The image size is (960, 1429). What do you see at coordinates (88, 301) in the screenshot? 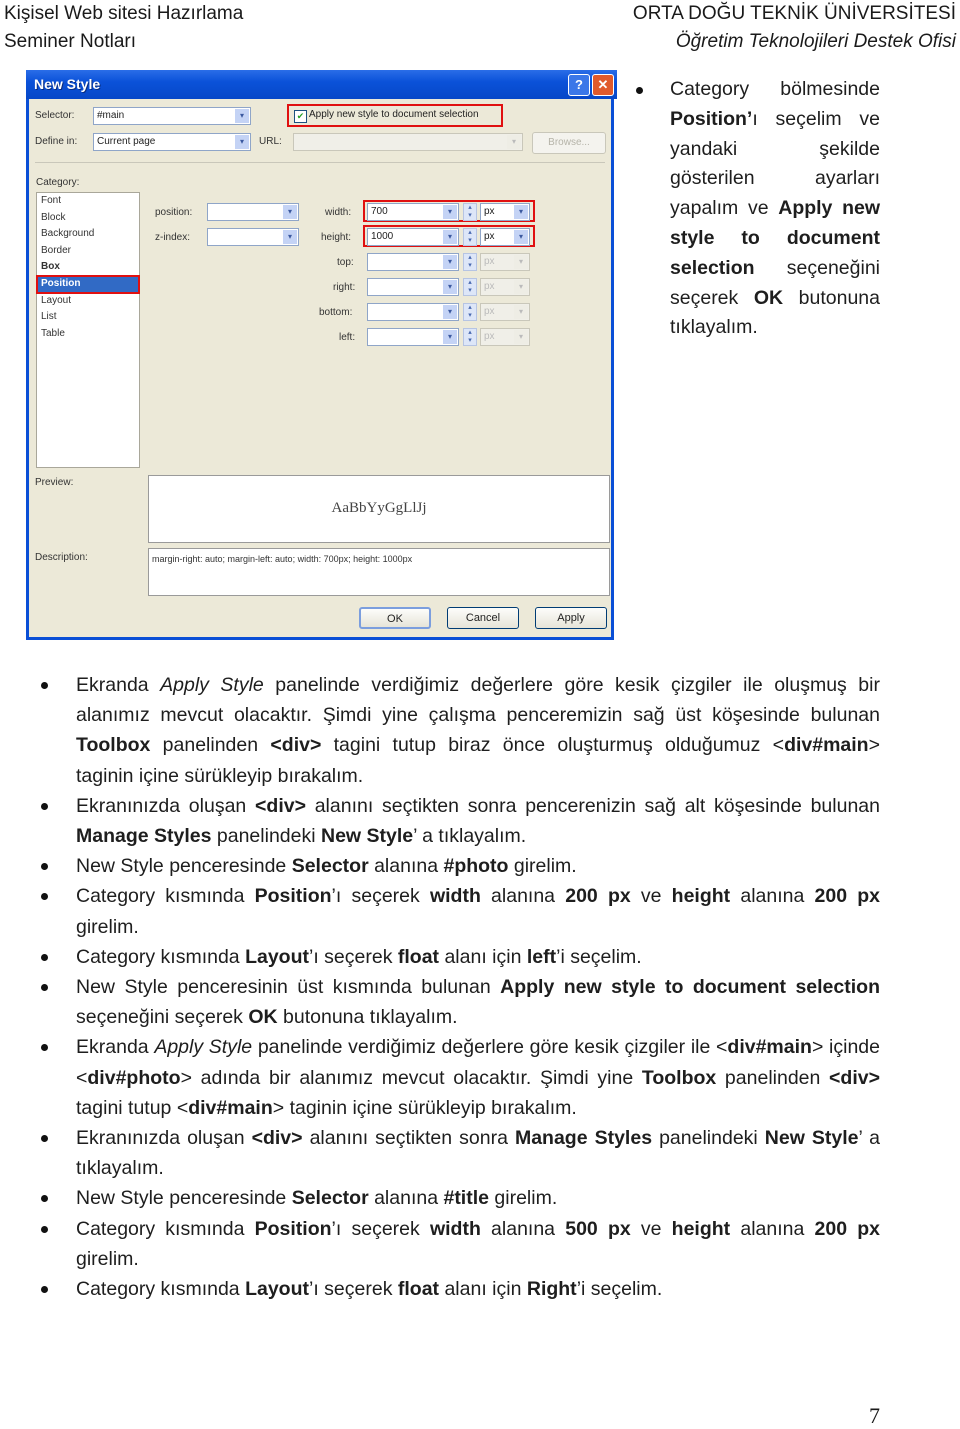
I see `category-layout: Layout` at bounding box center [88, 301].